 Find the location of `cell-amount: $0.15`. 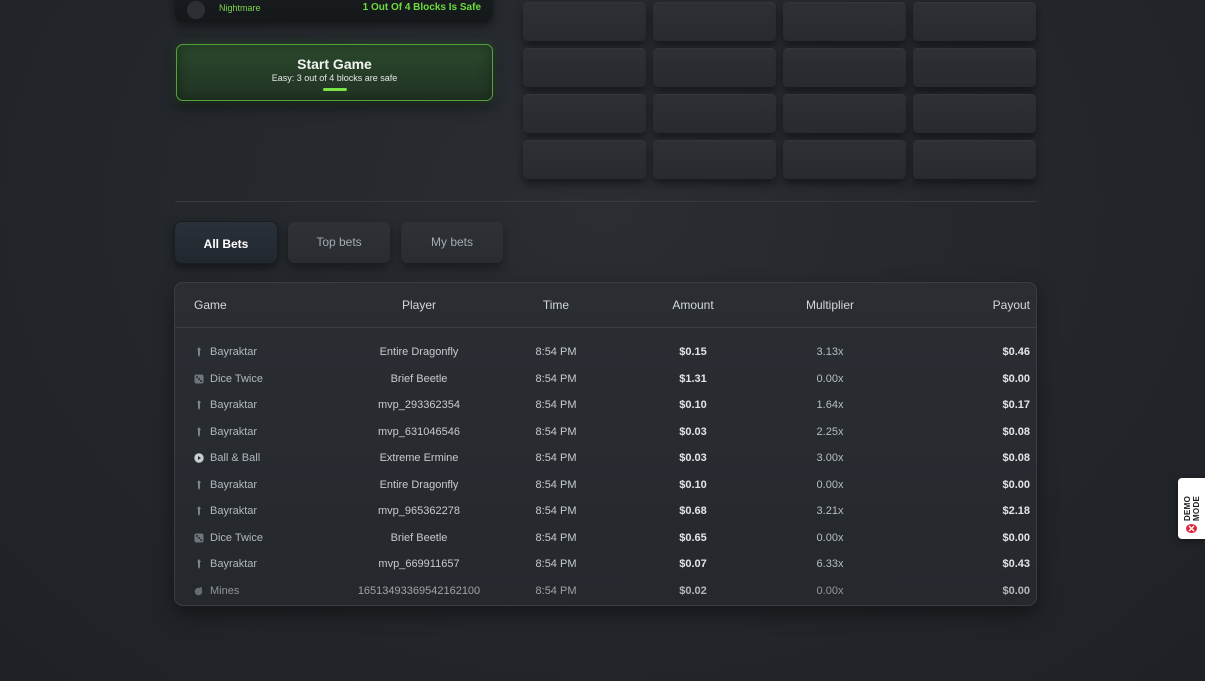

cell-amount: $0.15 is located at coordinates (693, 352).